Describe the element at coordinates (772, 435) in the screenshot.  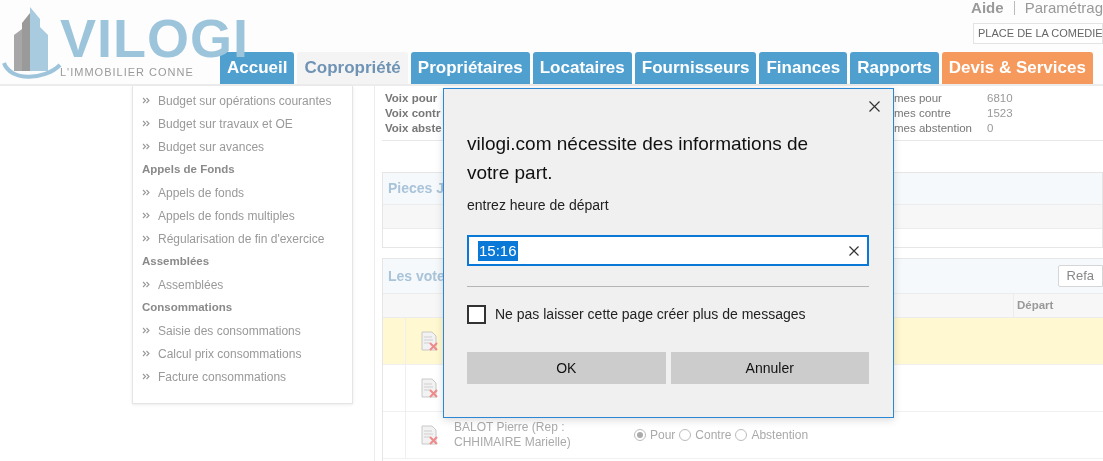
I see `vote-radio: Abstention` at that location.